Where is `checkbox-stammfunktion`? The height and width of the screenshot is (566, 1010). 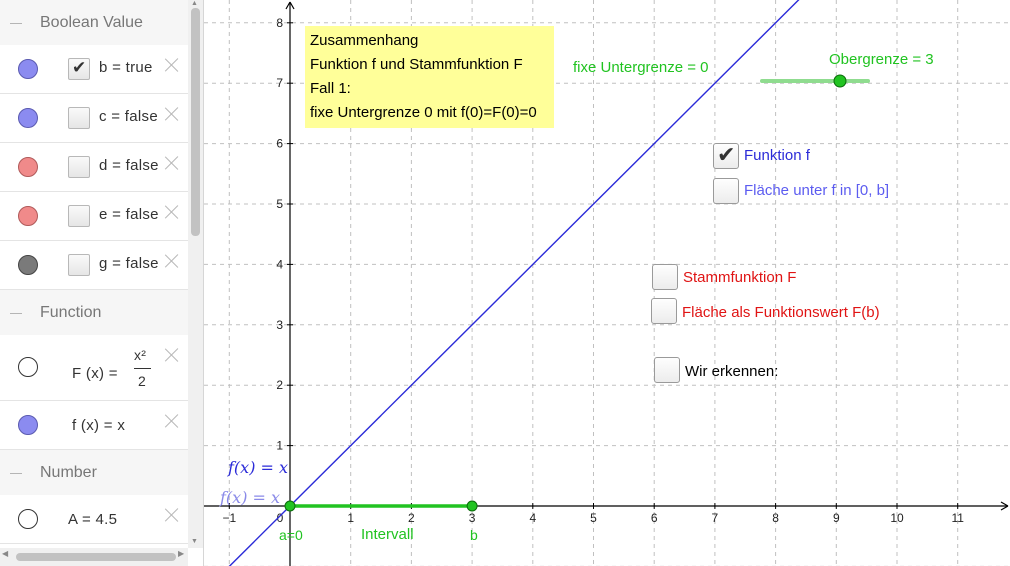
checkbox-stammfunktion is located at coordinates (665, 277).